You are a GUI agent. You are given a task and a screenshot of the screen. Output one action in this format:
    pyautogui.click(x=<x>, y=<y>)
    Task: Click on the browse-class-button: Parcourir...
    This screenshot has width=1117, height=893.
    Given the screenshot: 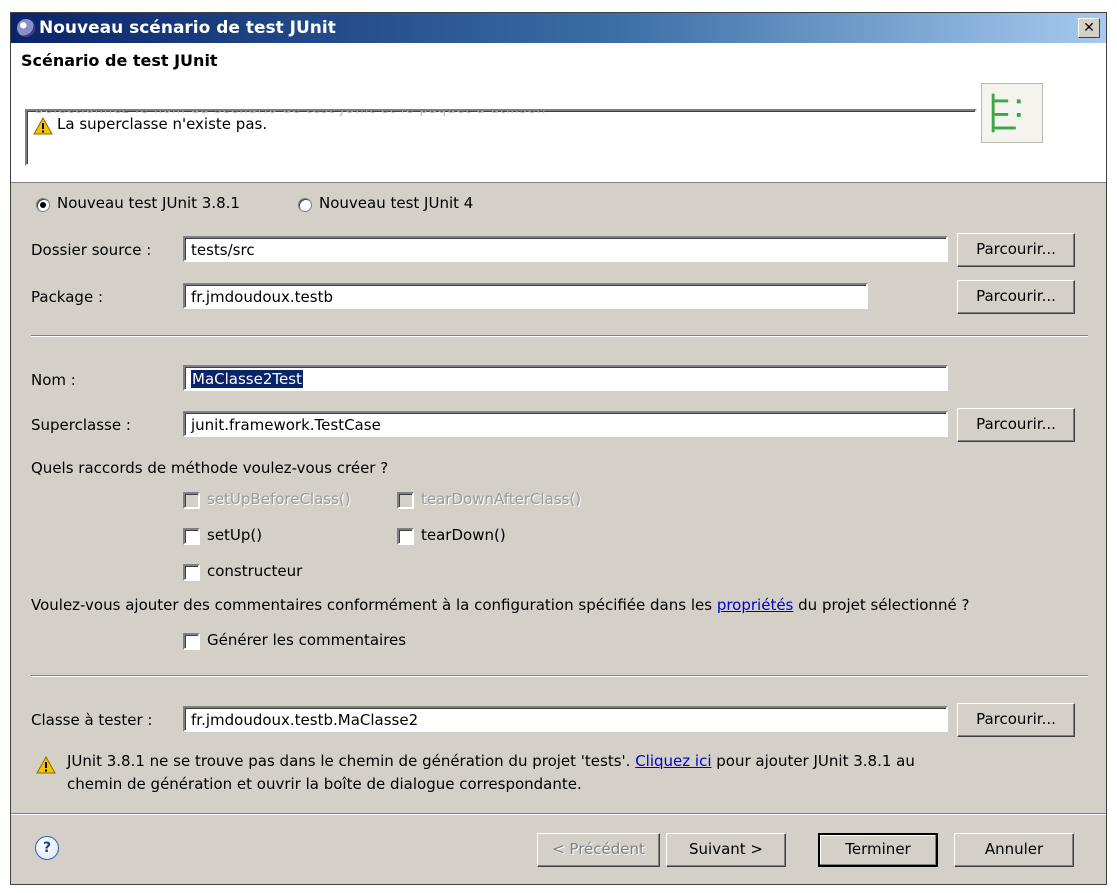 What is the action you would take?
    pyautogui.click(x=1016, y=720)
    